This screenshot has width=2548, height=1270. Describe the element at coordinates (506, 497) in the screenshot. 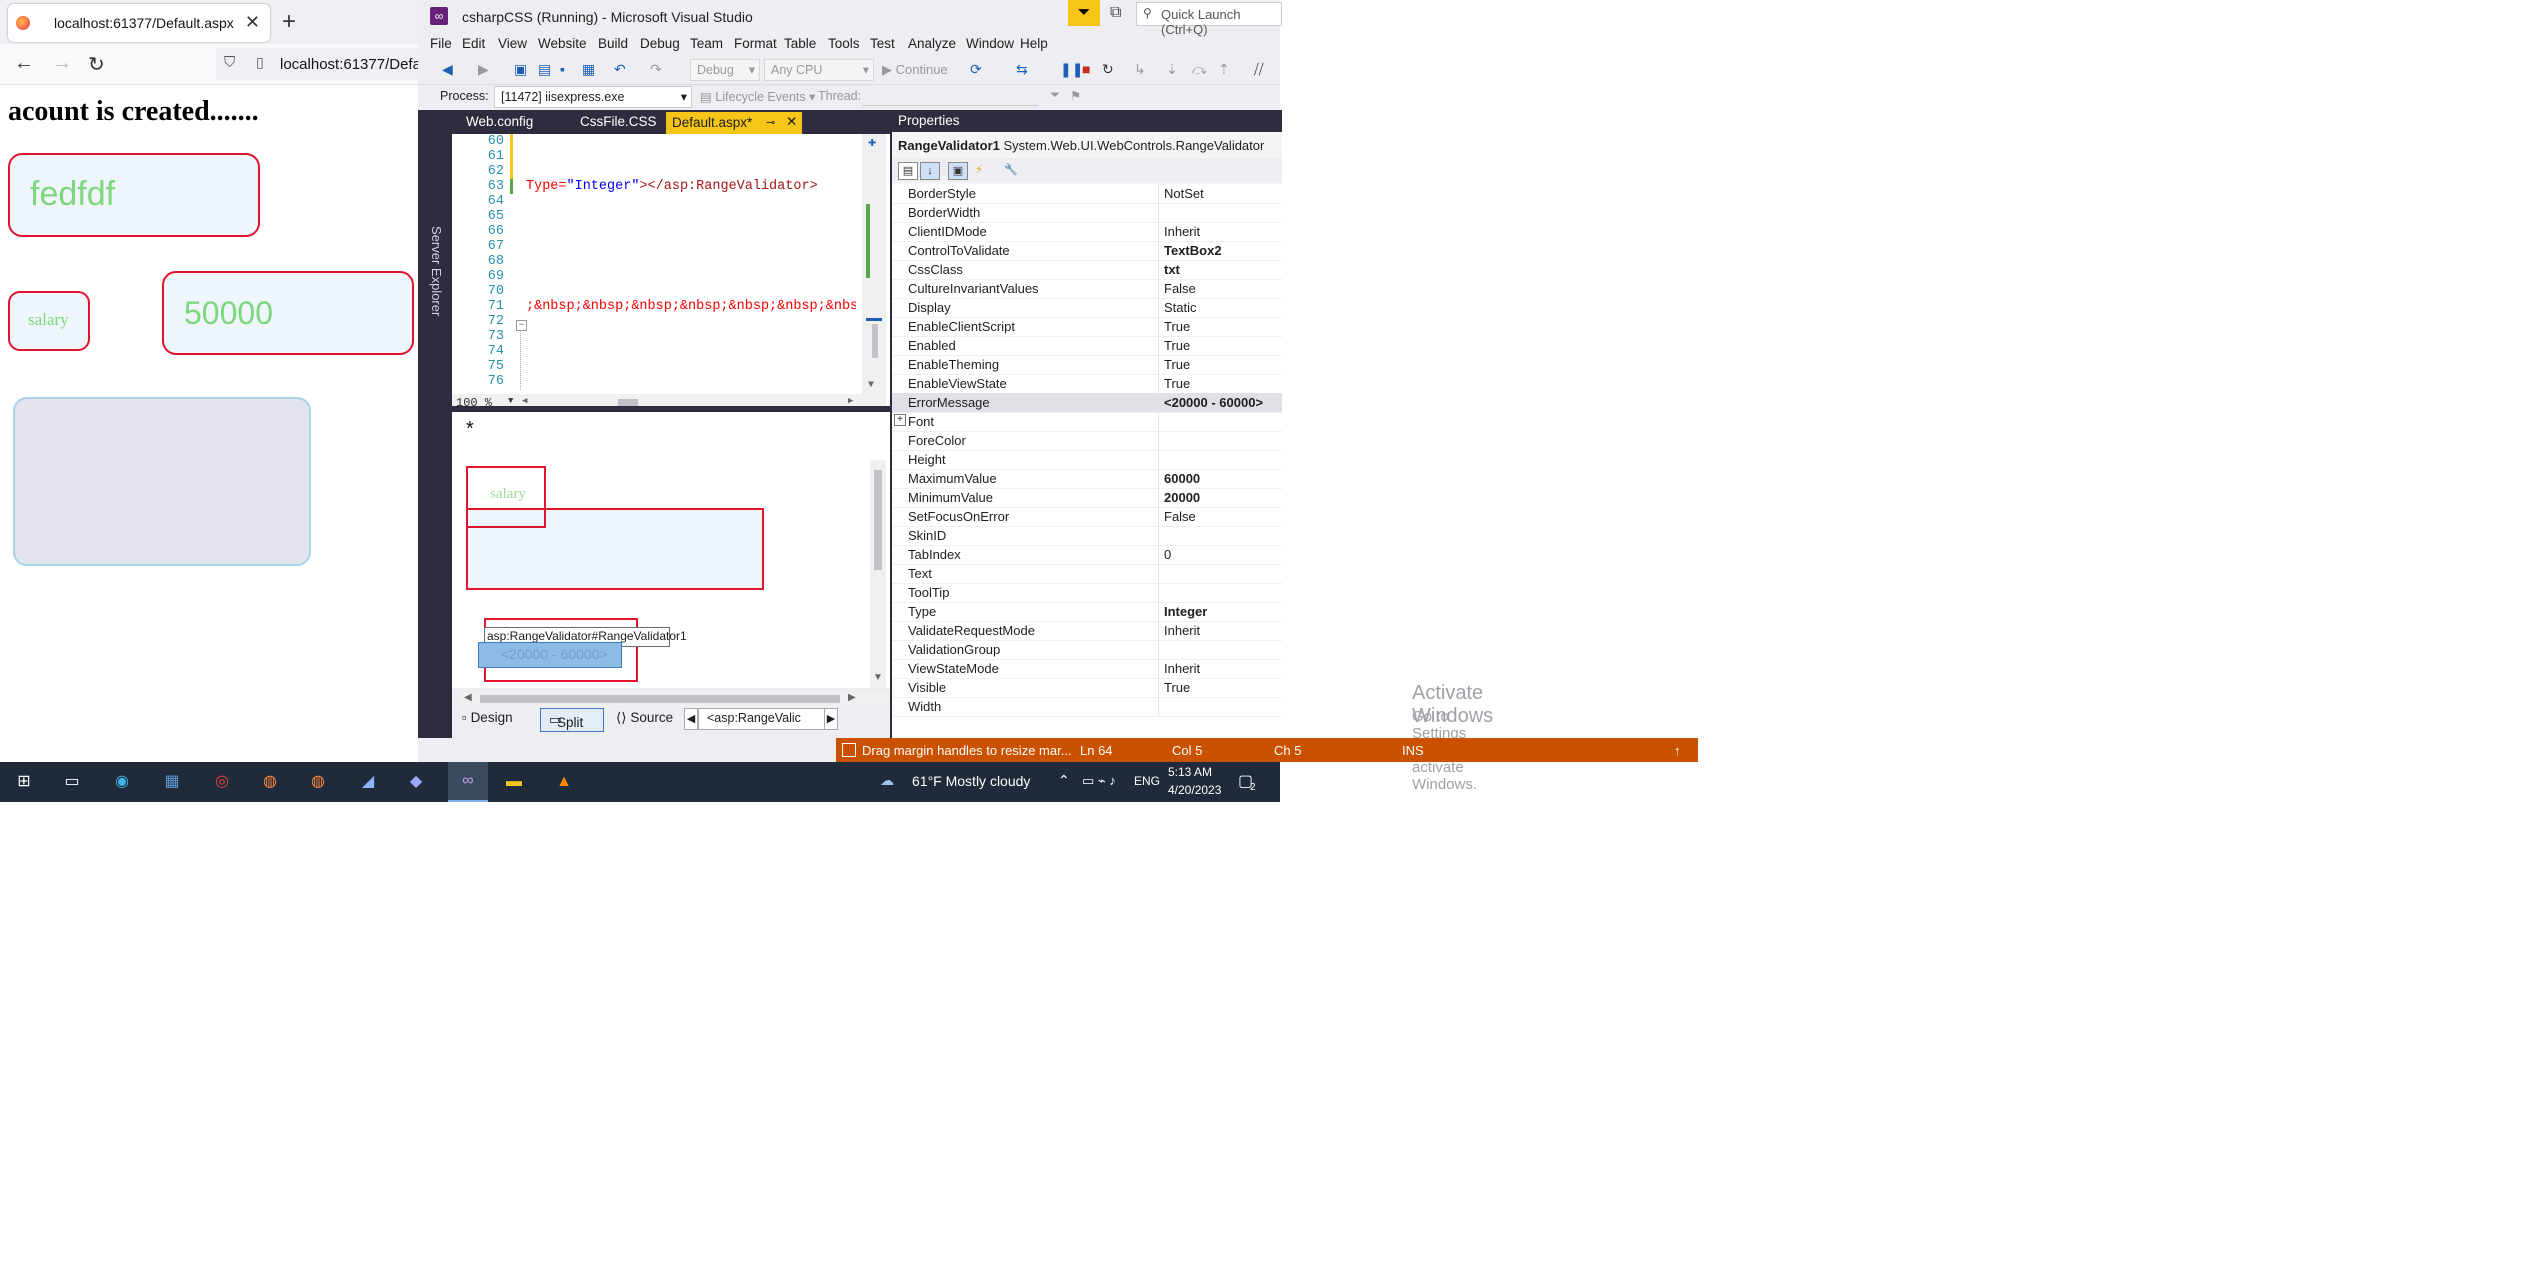

I see `design-salary-label: salary` at that location.